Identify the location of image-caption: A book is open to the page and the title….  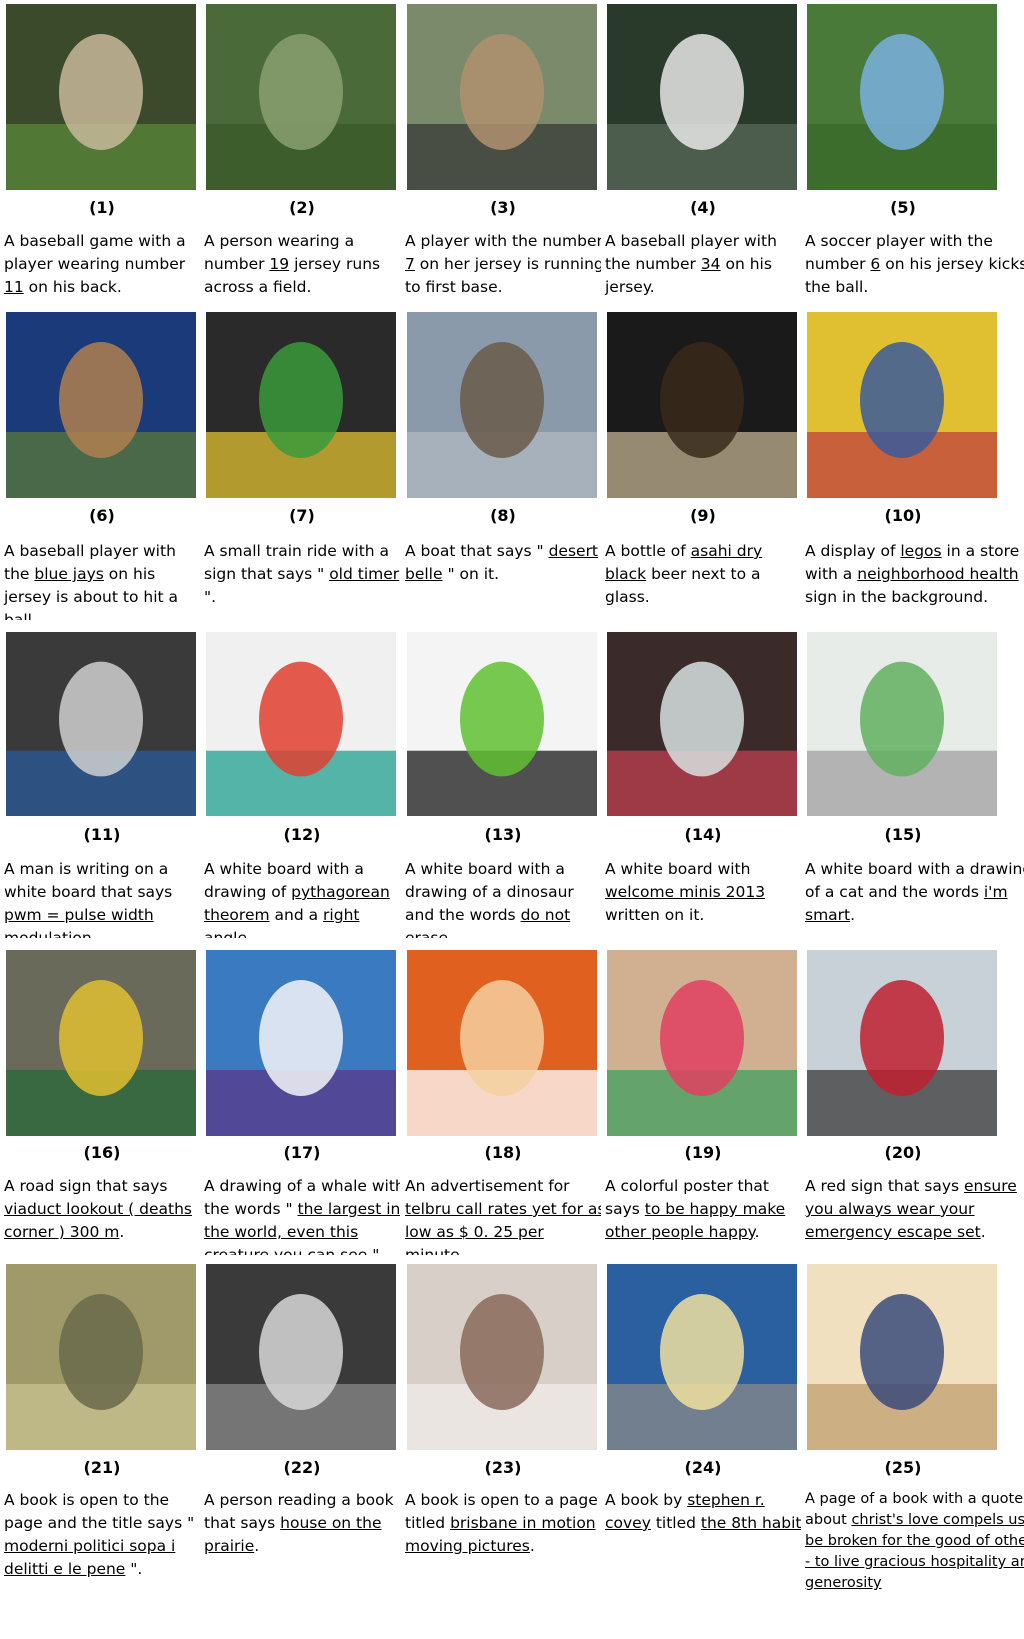
(99, 1534).